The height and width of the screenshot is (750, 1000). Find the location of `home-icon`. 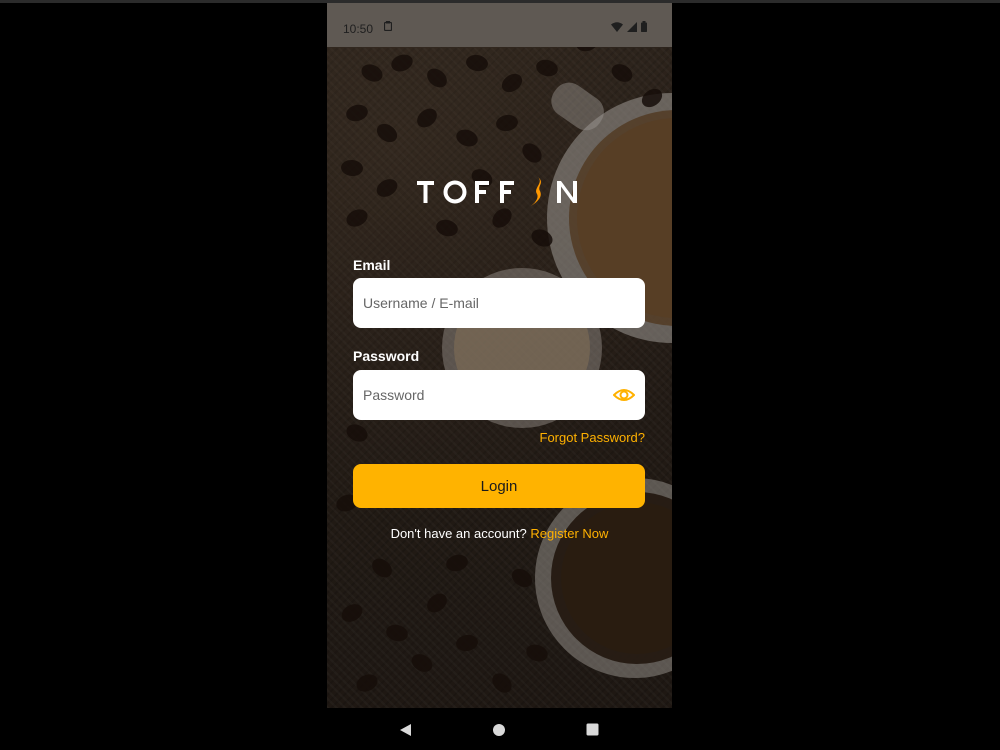

home-icon is located at coordinates (499, 732).